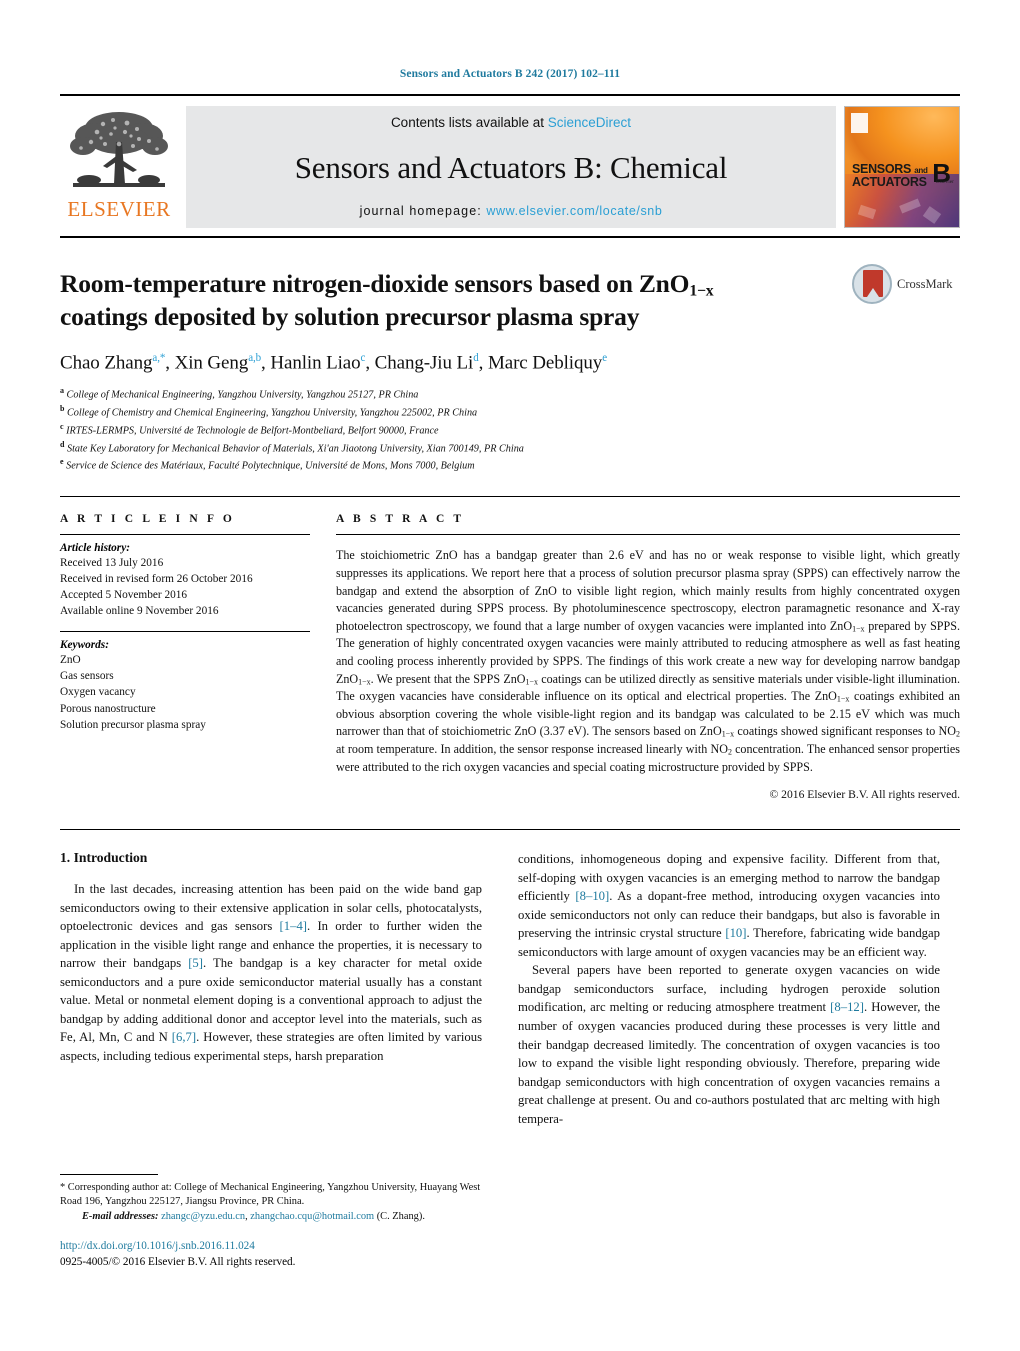 The image size is (1020, 1351). What do you see at coordinates (293, 926) in the screenshot?
I see `citation-link: [1–4]` at bounding box center [293, 926].